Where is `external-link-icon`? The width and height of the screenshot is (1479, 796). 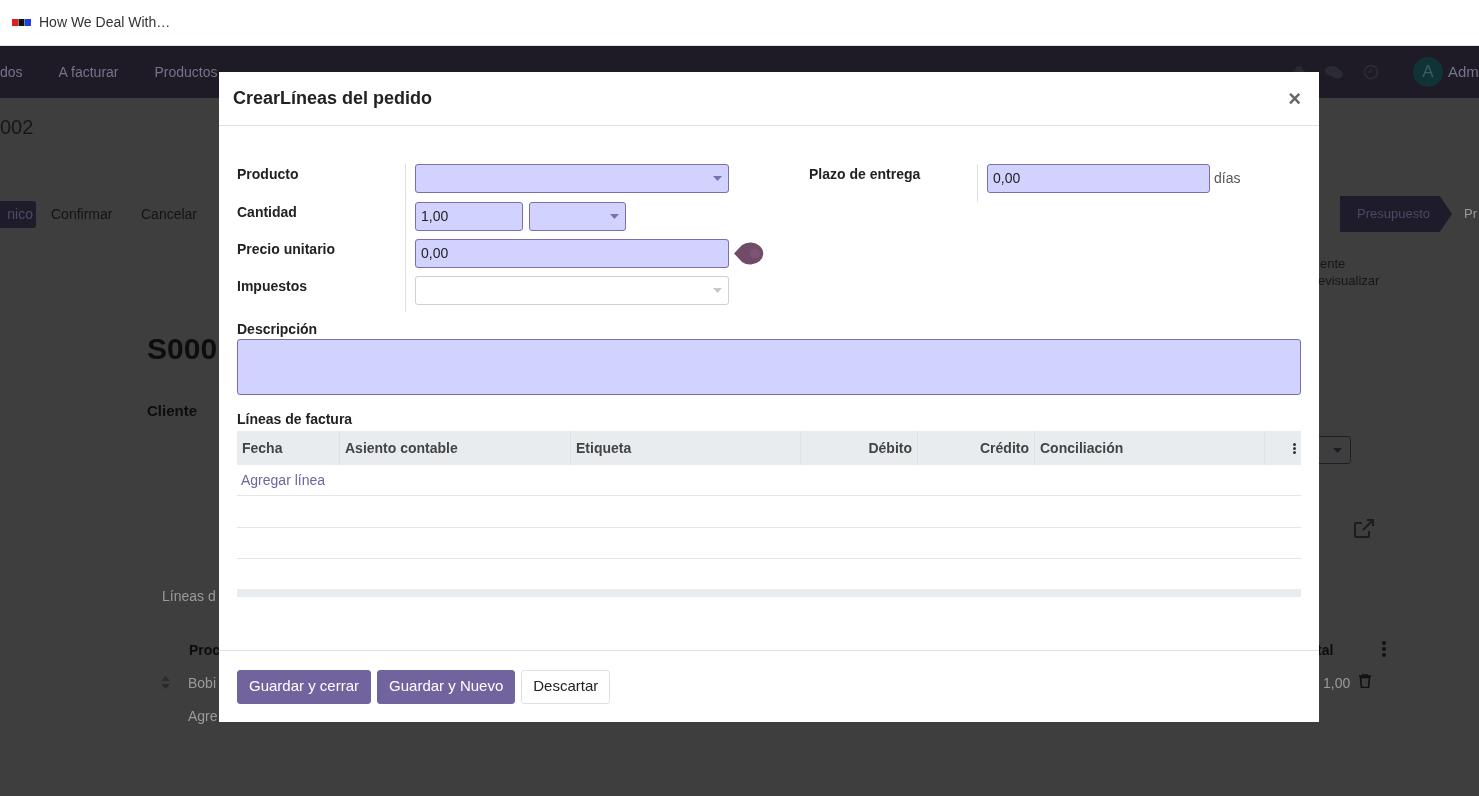 external-link-icon is located at coordinates (1364, 529).